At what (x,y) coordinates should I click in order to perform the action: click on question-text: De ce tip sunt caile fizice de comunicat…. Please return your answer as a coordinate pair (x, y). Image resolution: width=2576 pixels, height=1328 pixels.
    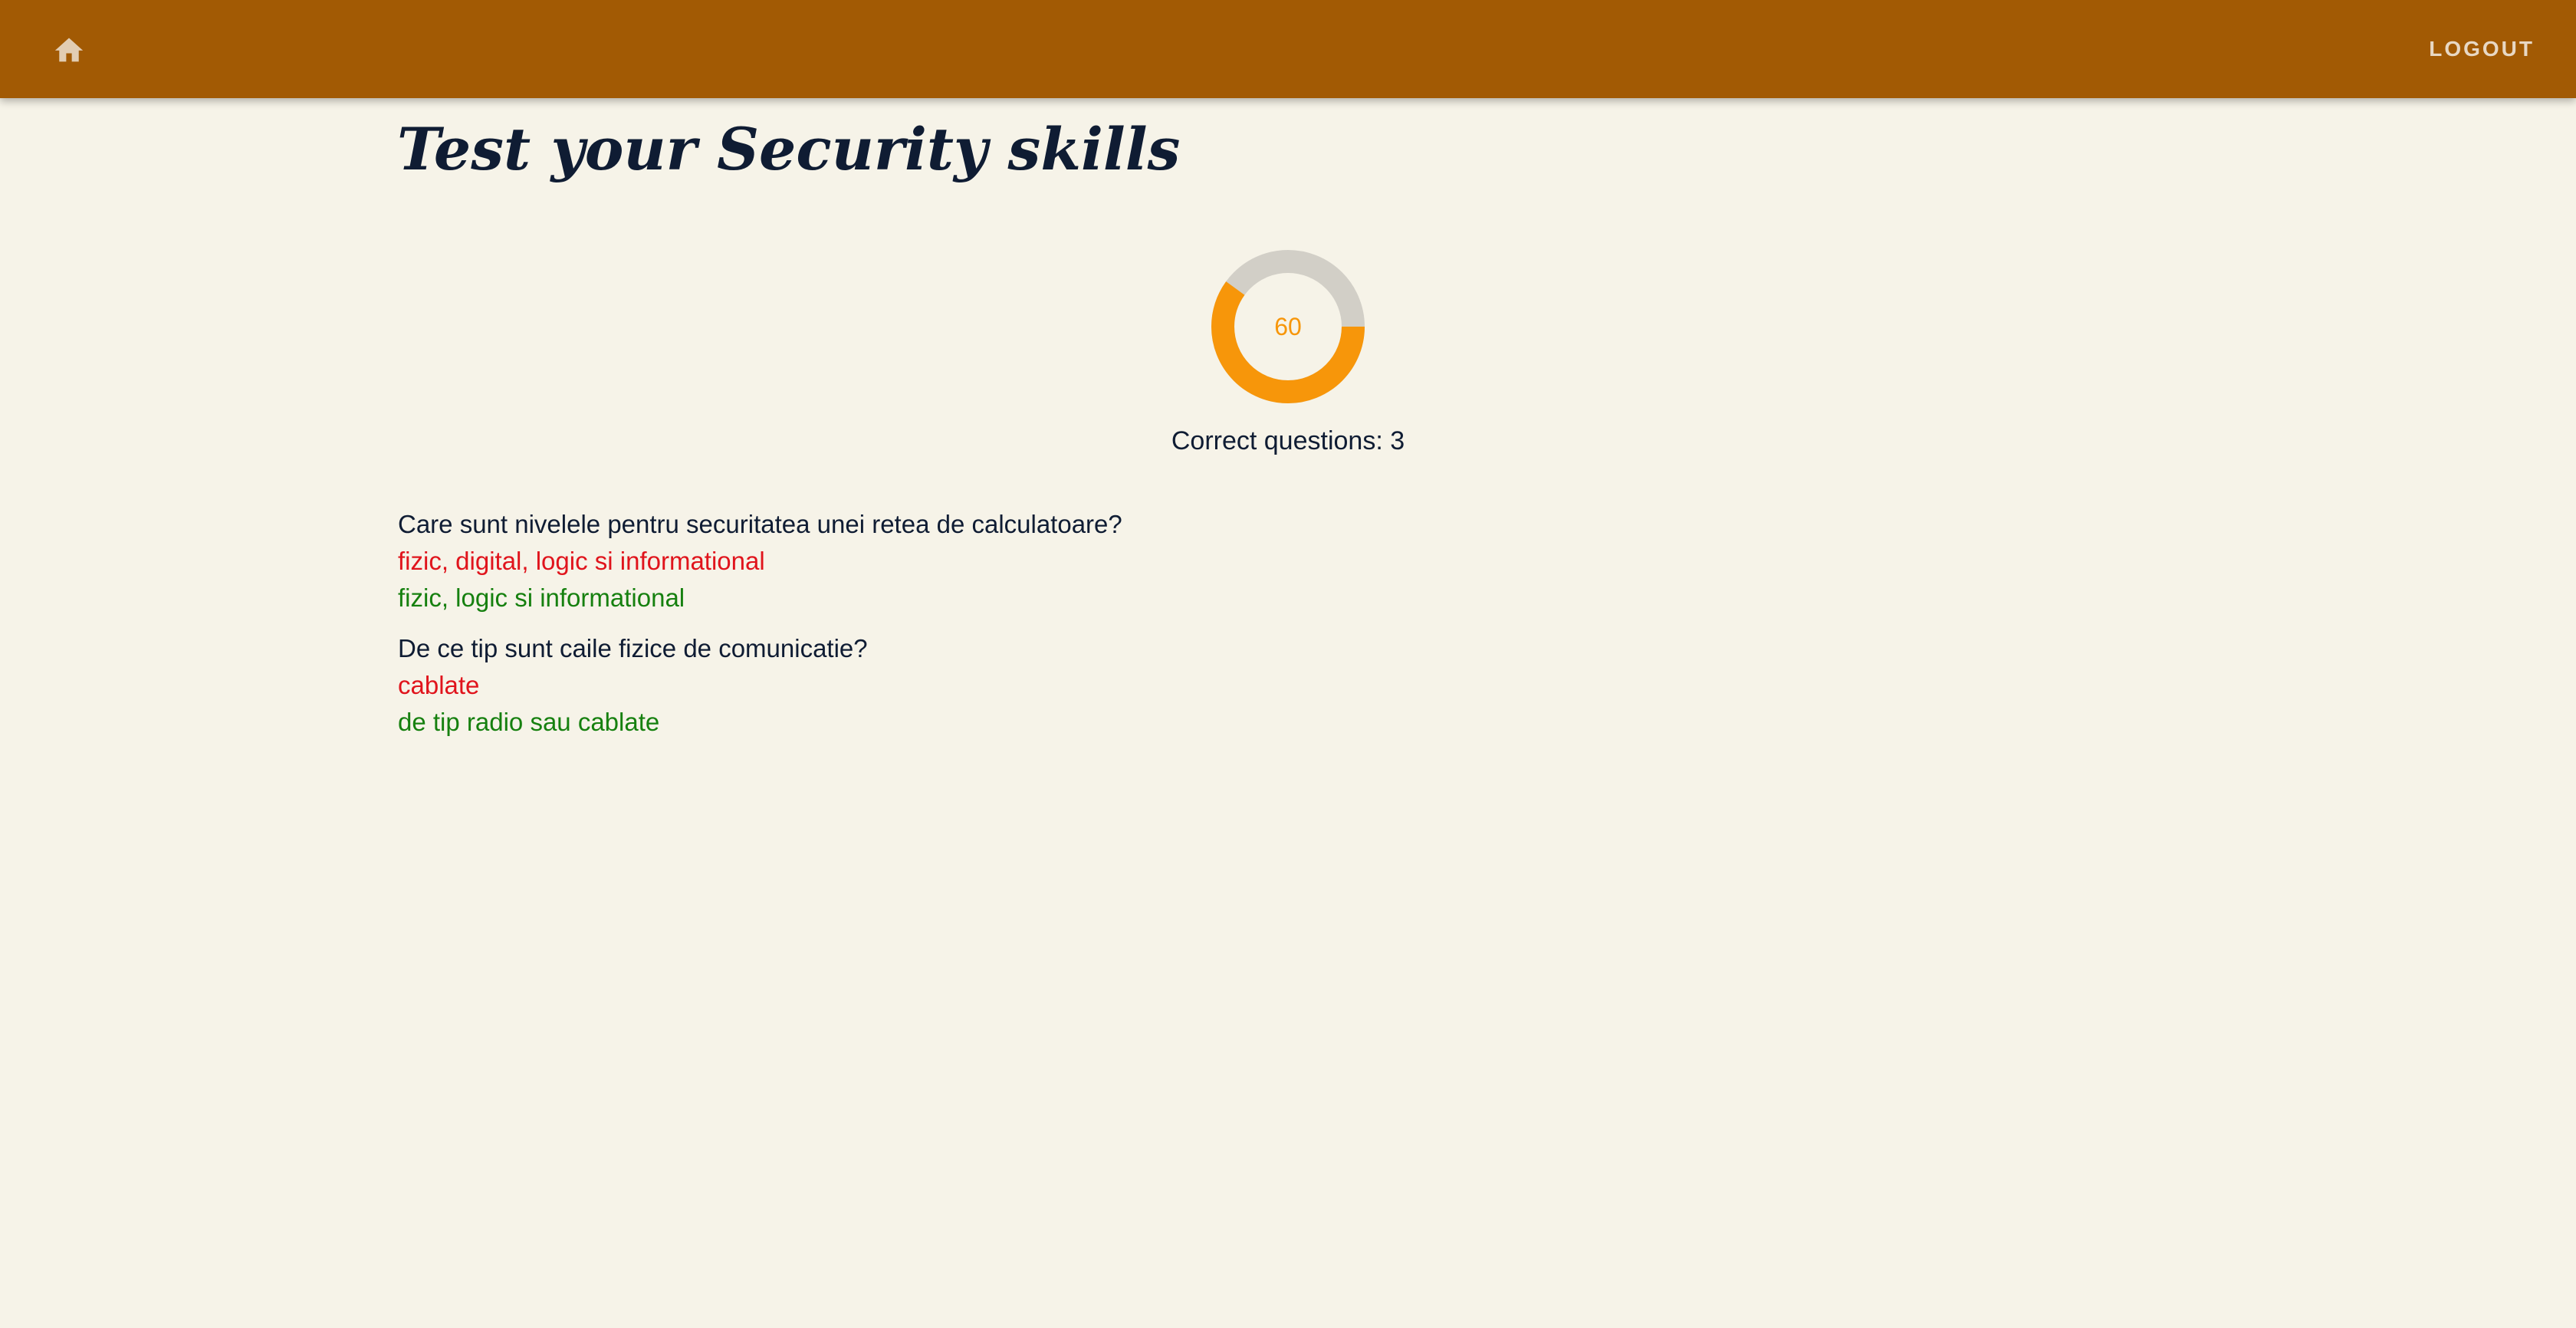
    Looking at the image, I should click on (633, 648).